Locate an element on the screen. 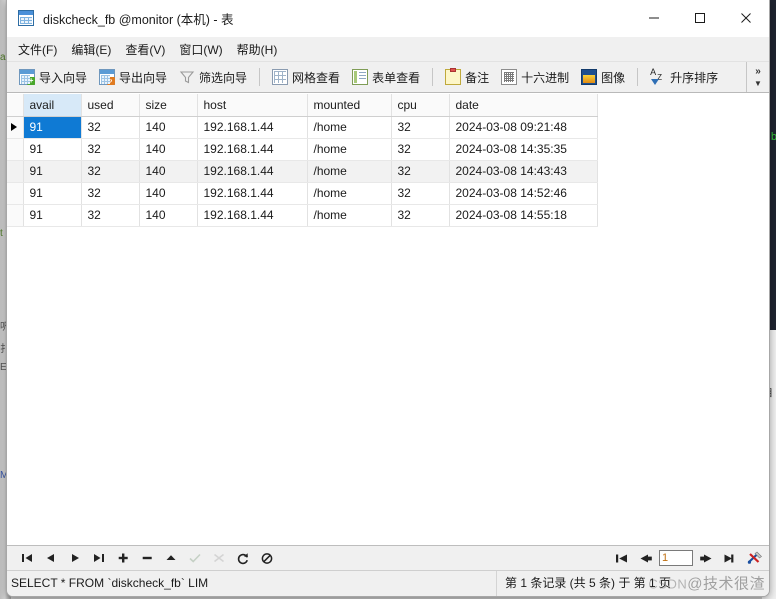 Image resolution: width=776 pixels, height=599 pixels. grid-view-button: 网格查看 is located at coordinates (306, 77).